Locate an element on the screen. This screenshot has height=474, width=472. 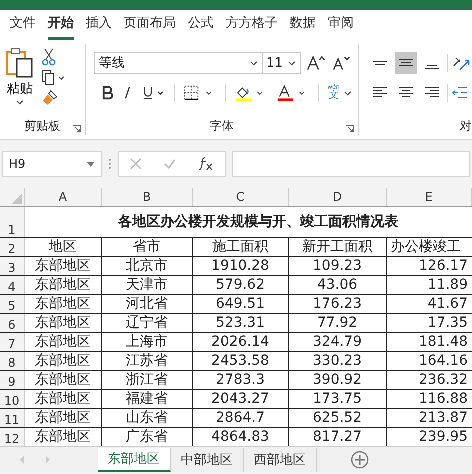
row-header: 6 is located at coordinates (12, 323).